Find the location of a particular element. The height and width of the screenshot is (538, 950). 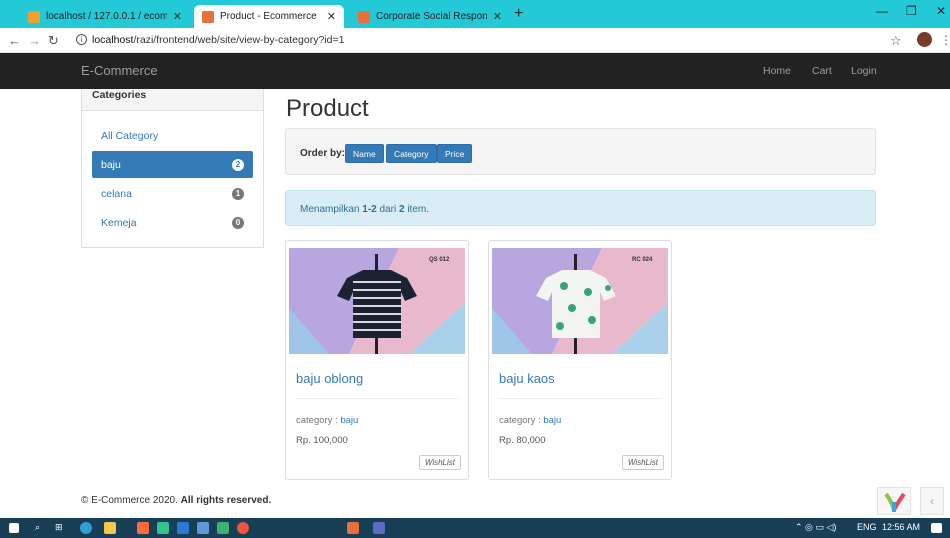

summary-text: dari is located at coordinates (388, 209).